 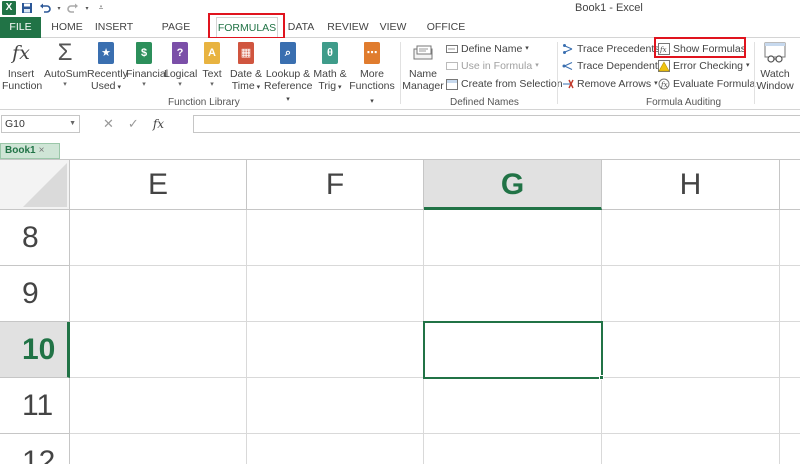 I want to click on column-header-h: H, so click(x=691, y=185).